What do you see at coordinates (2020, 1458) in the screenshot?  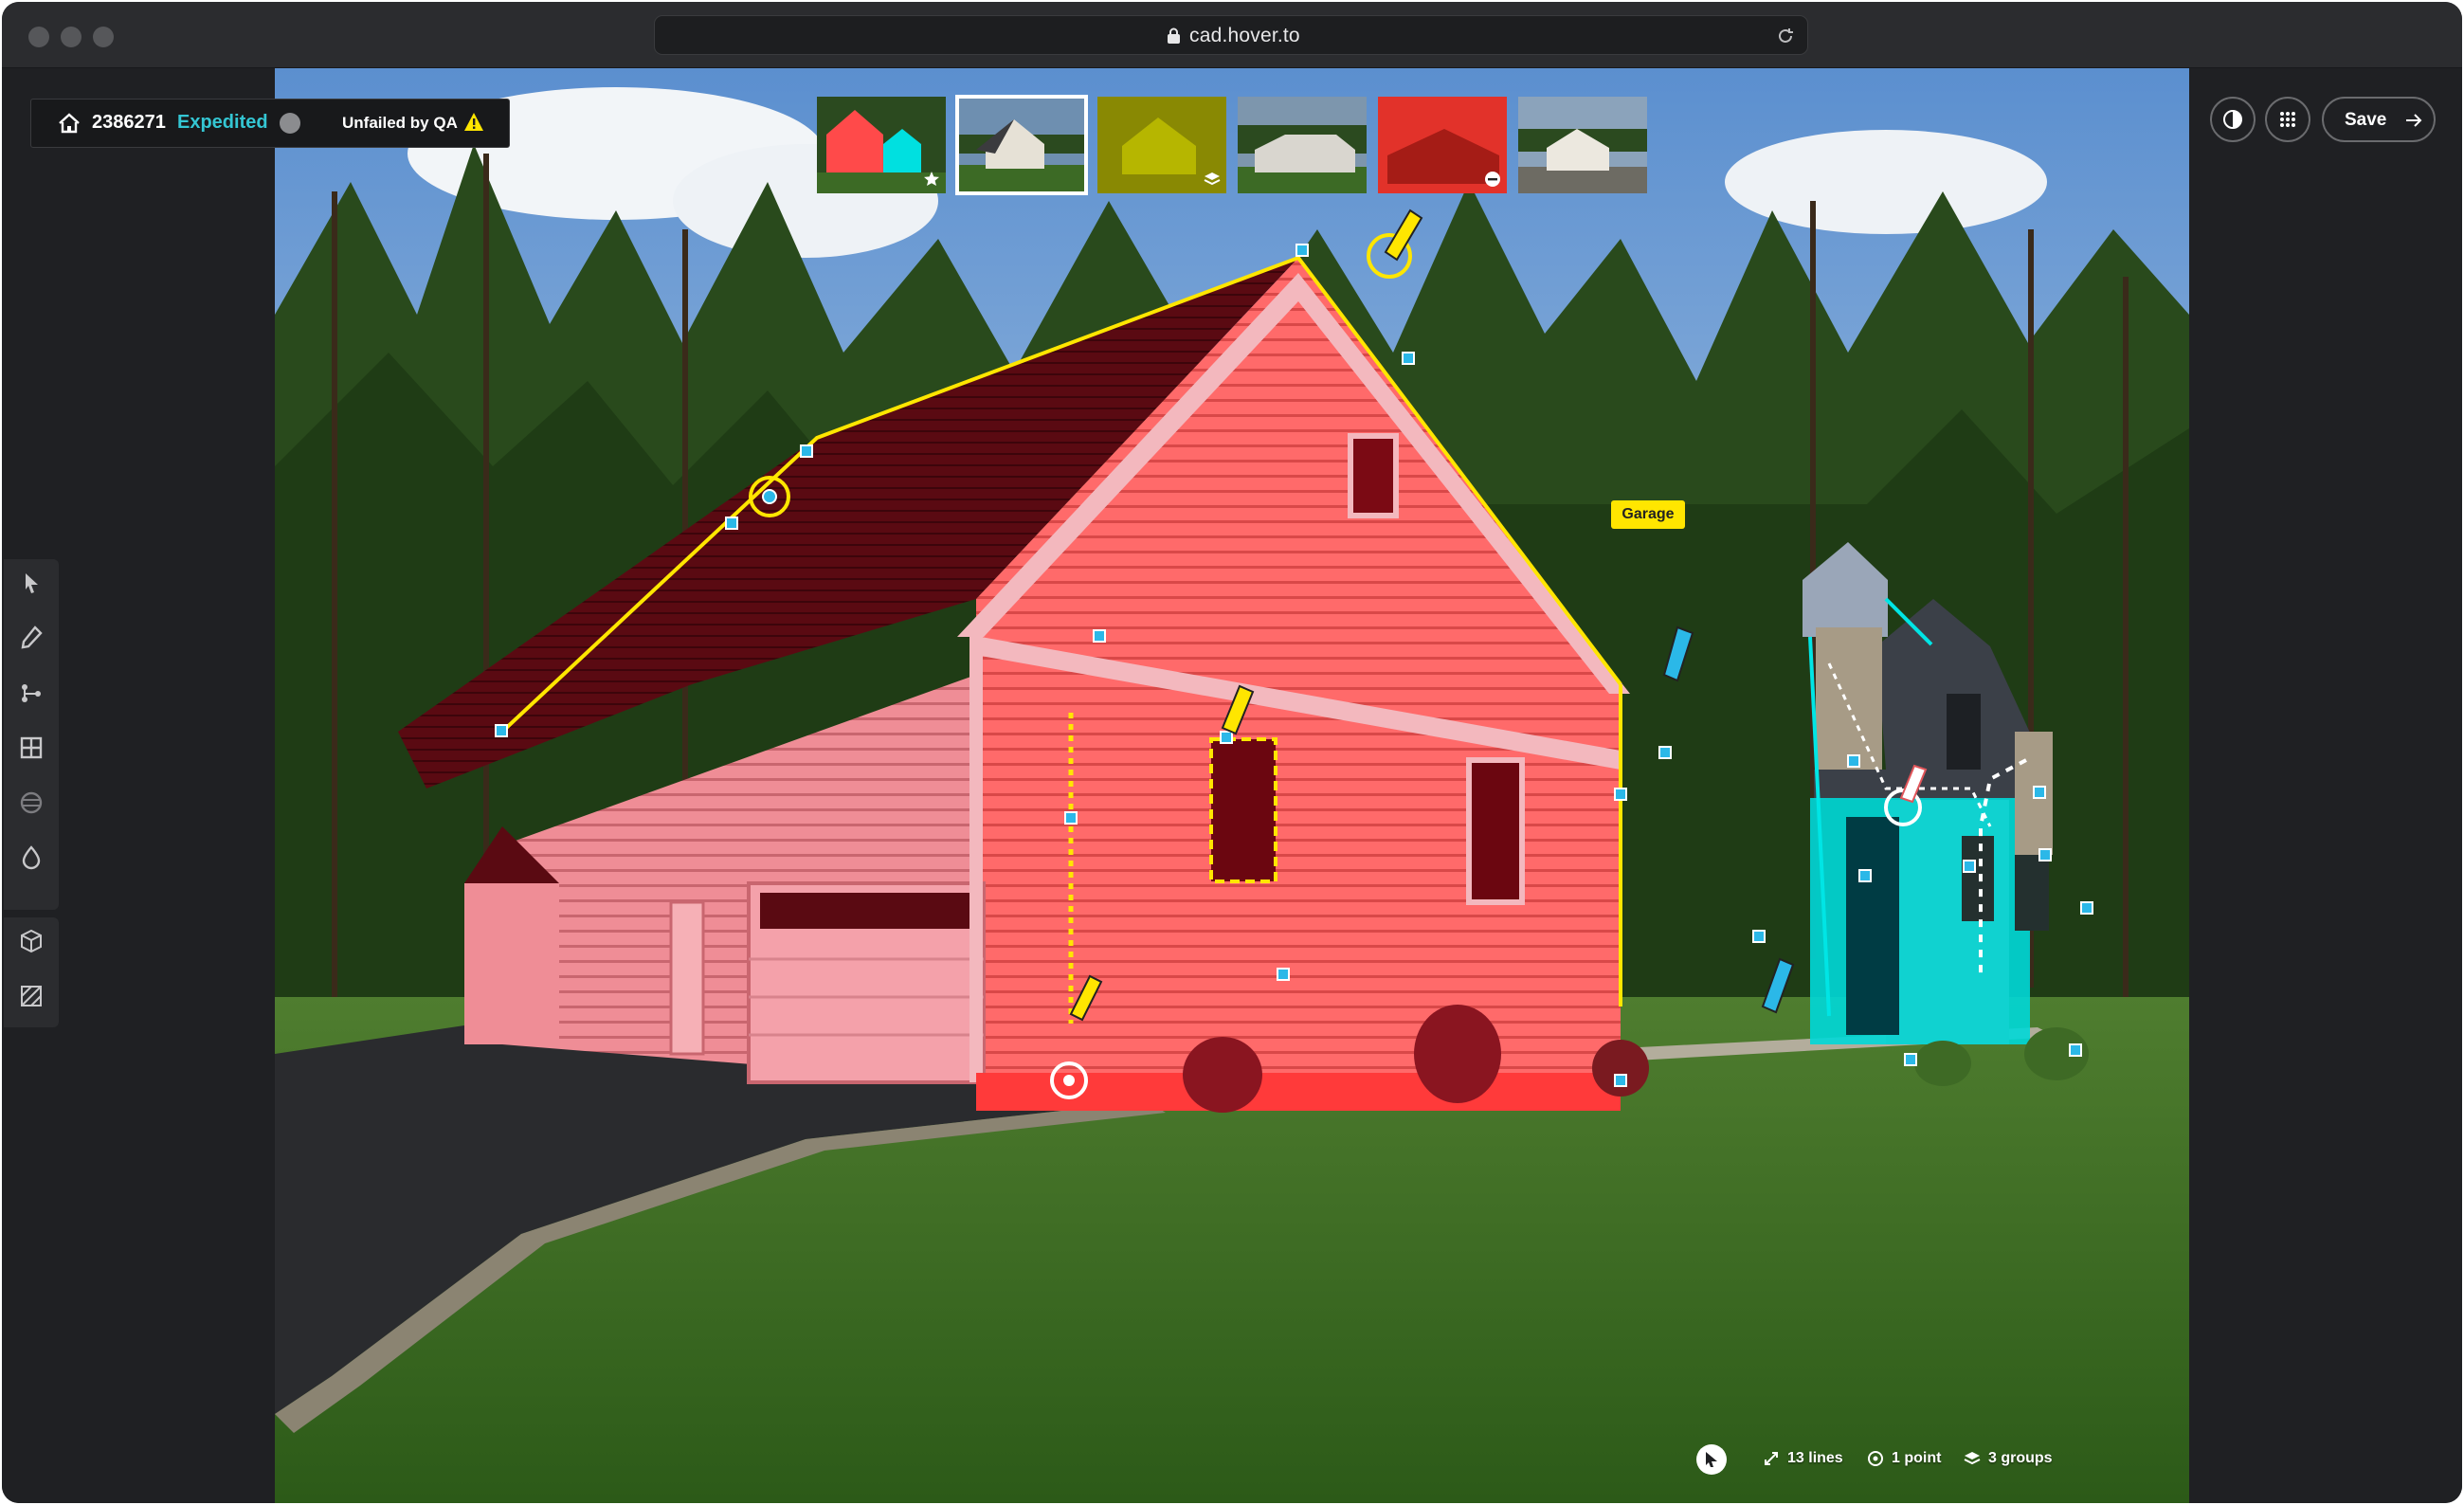 I see `groups-count: 3 groups` at bounding box center [2020, 1458].